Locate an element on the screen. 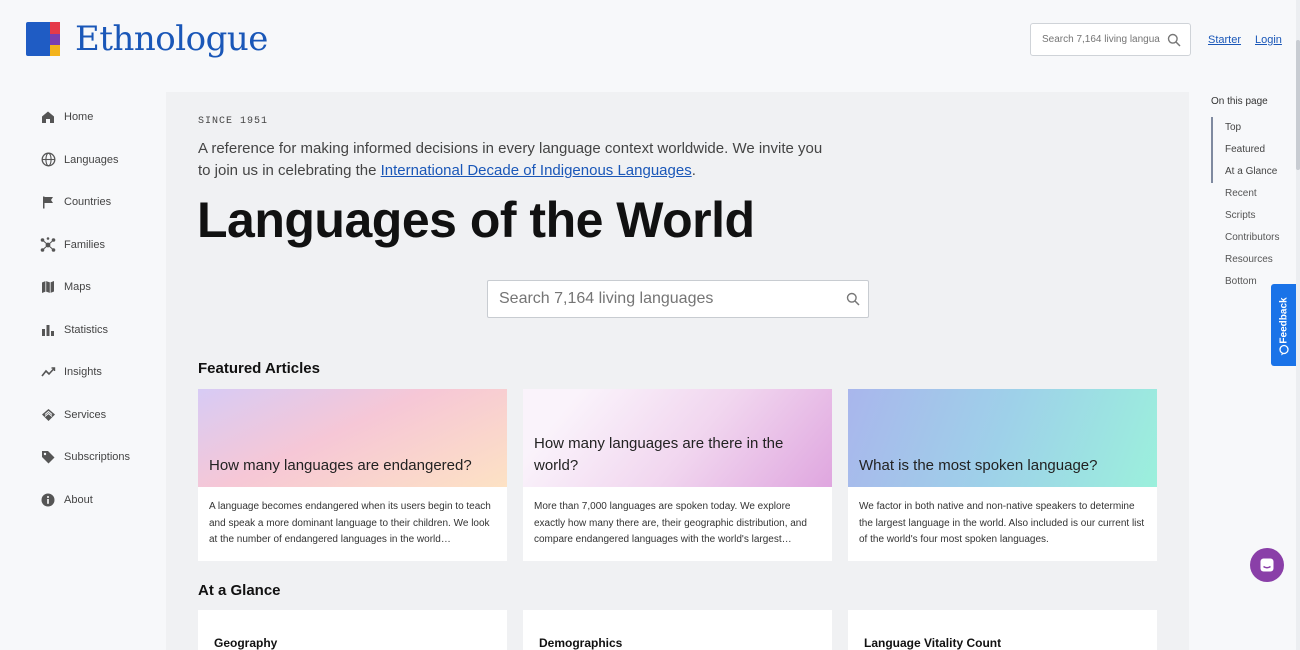 The height and width of the screenshot is (650, 1300). card-title: What is the most spoken language? is located at coordinates (978, 465).